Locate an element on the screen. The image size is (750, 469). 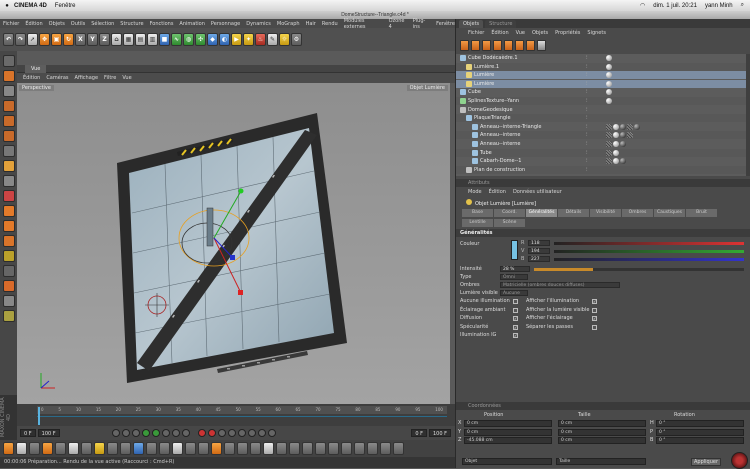
size-mode-select: Taille is located at coordinates (601, 461).